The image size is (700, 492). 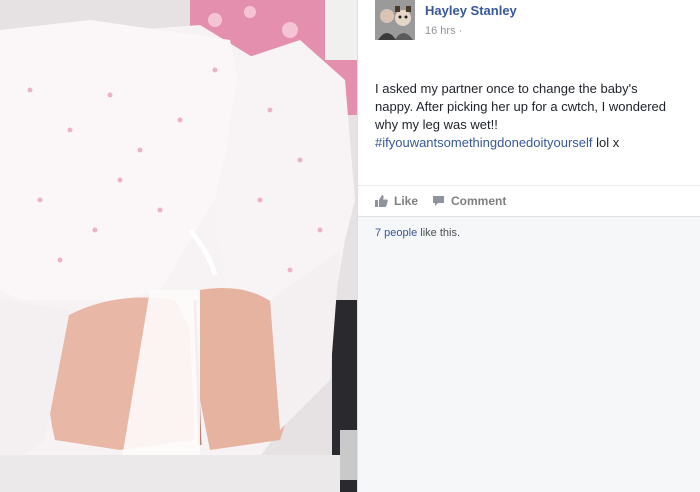 I want to click on comment-button: Comment, so click(x=469, y=201).